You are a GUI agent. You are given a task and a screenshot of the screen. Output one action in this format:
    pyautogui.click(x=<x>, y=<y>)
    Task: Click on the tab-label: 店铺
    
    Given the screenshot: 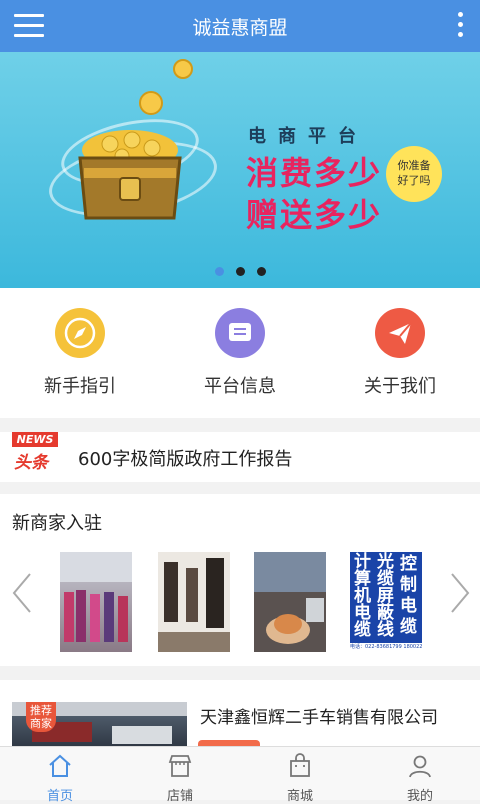 What is the action you would take?
    pyautogui.click(x=179, y=796)
    